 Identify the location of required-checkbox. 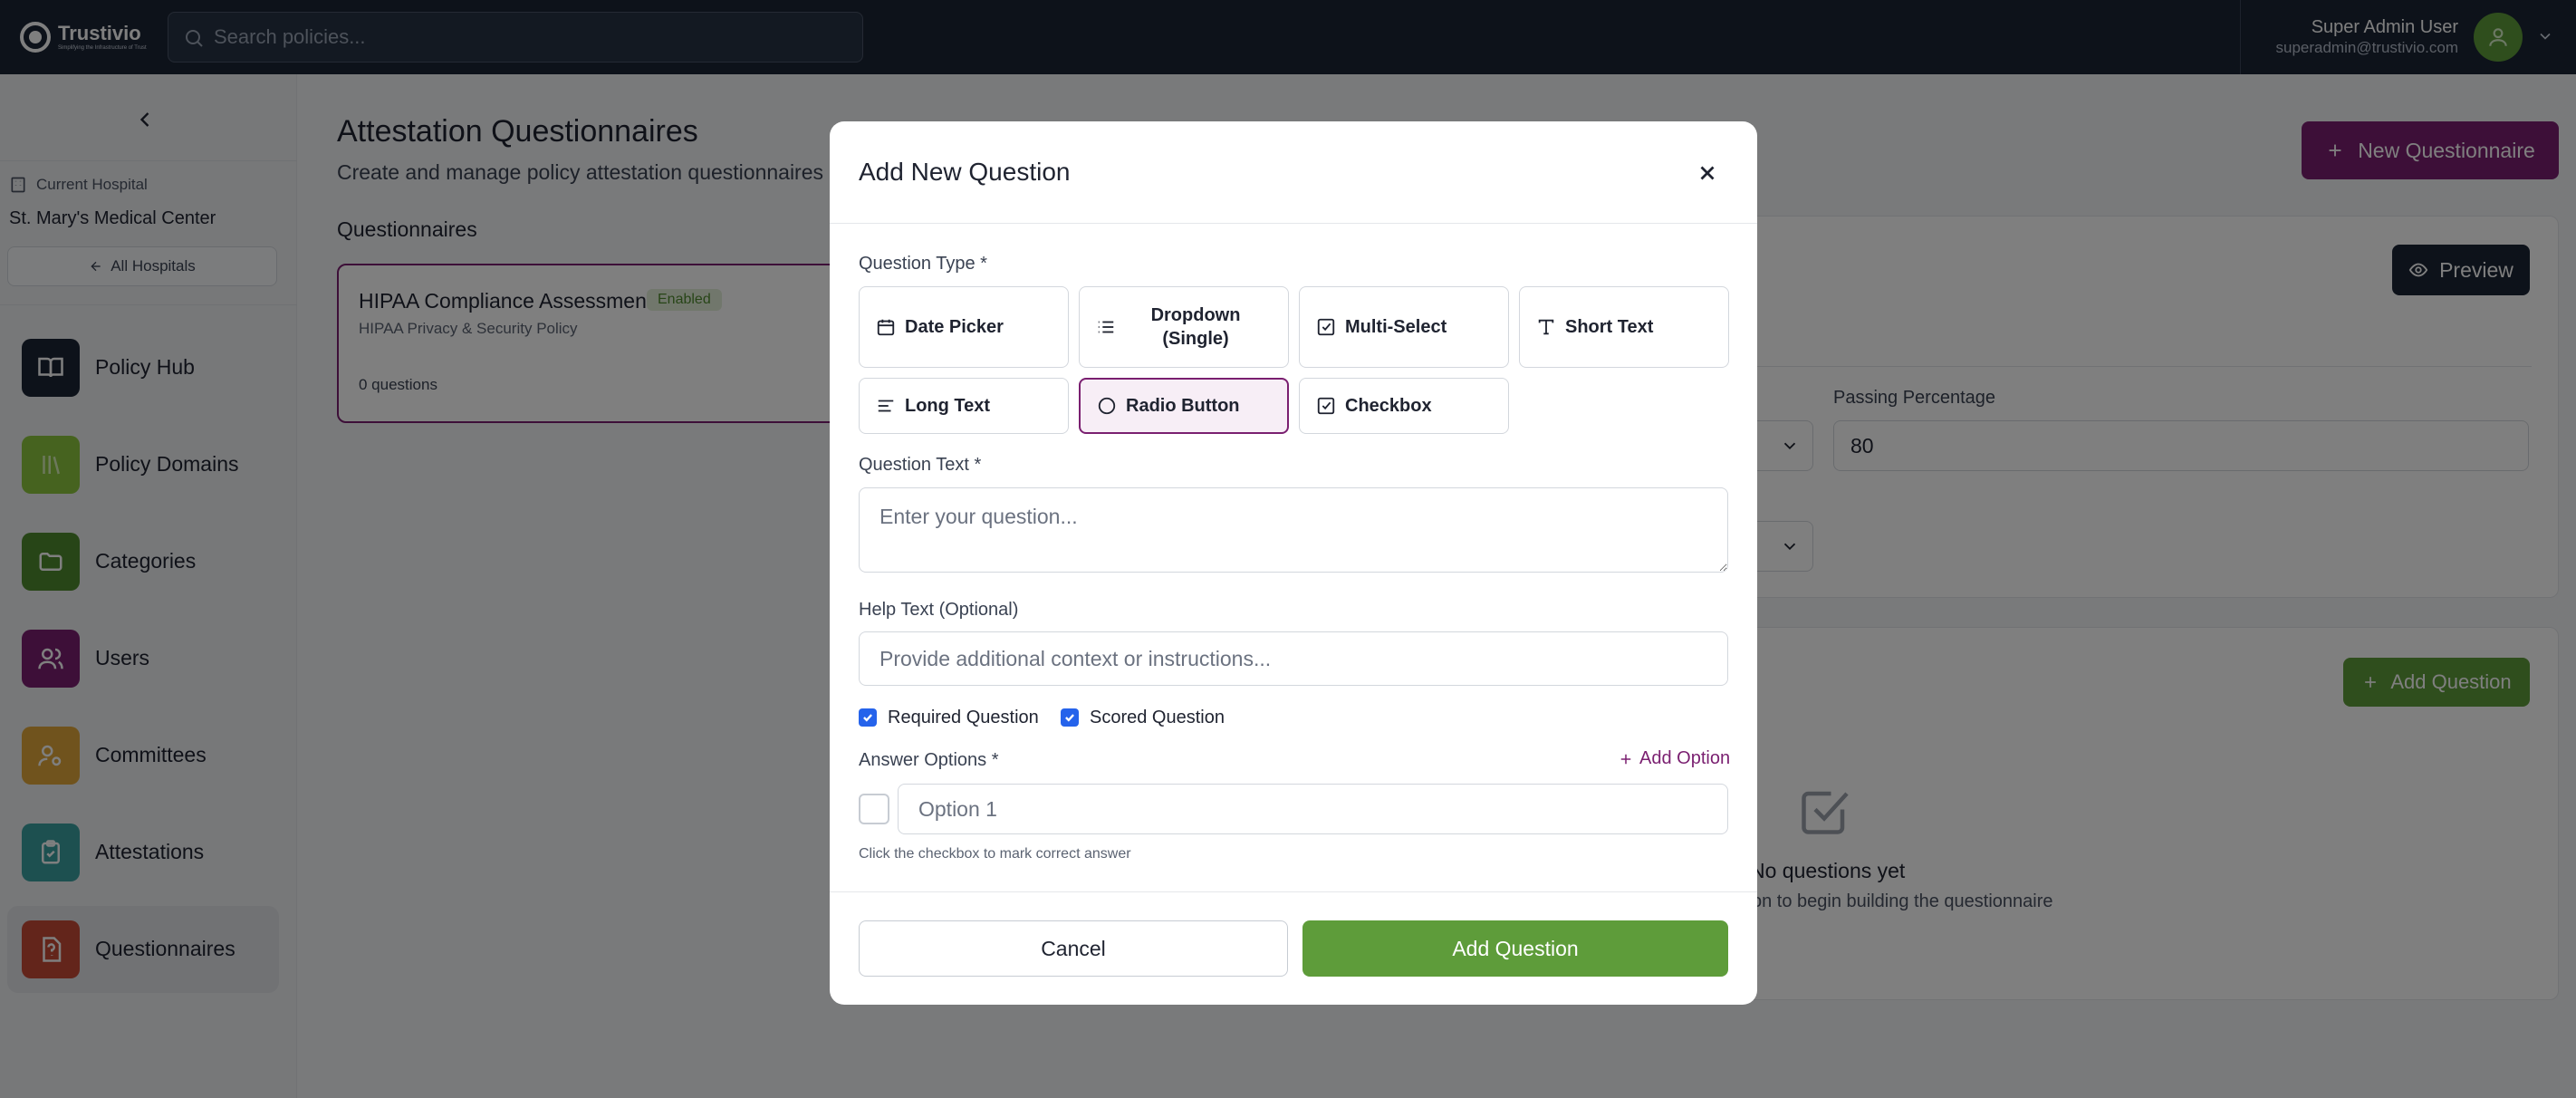
(868, 717).